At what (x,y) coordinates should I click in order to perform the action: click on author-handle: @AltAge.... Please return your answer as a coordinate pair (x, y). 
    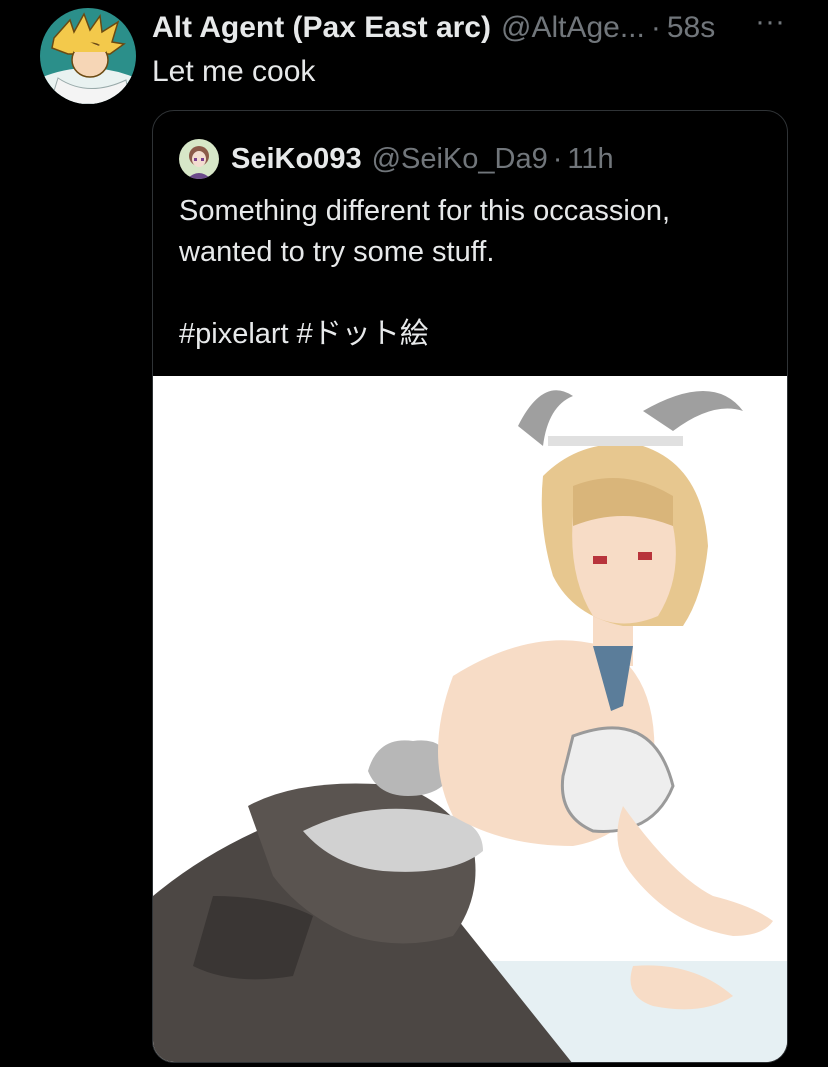
    Looking at the image, I should click on (573, 28).